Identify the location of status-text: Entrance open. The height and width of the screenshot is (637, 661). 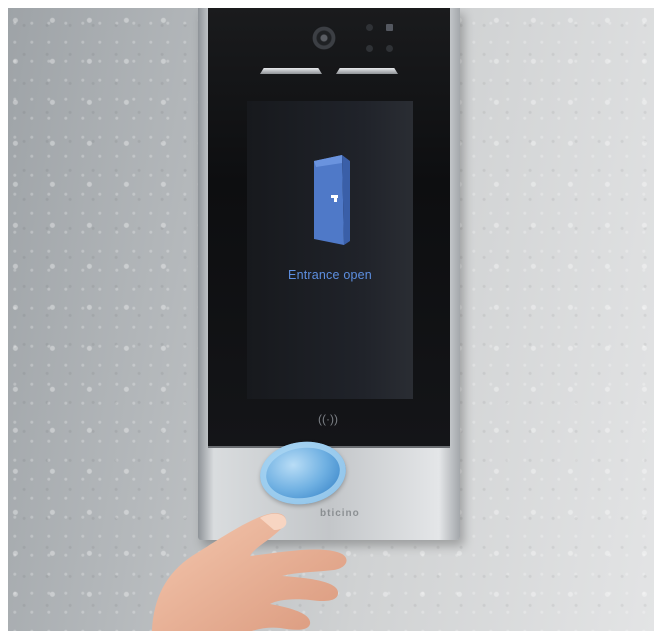
(330, 275).